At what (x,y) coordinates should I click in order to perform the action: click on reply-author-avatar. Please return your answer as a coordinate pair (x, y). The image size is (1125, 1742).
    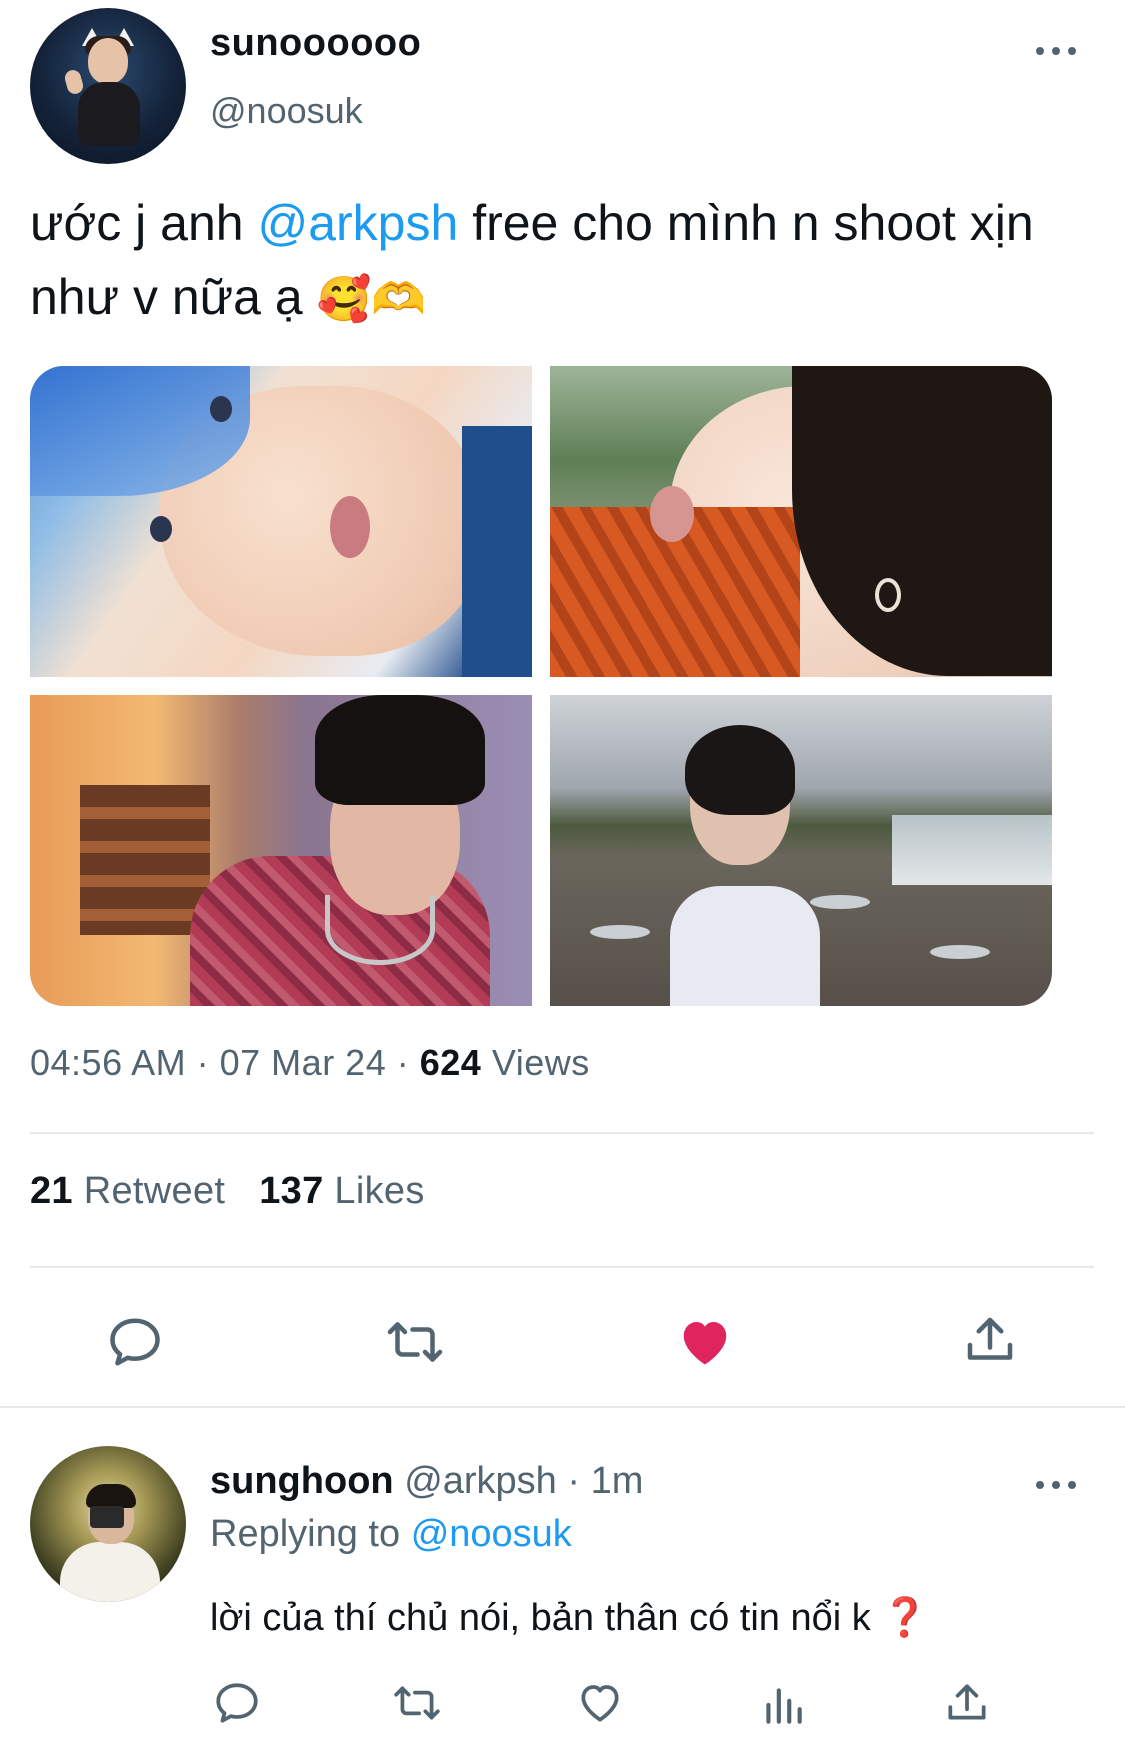
    Looking at the image, I should click on (108, 1524).